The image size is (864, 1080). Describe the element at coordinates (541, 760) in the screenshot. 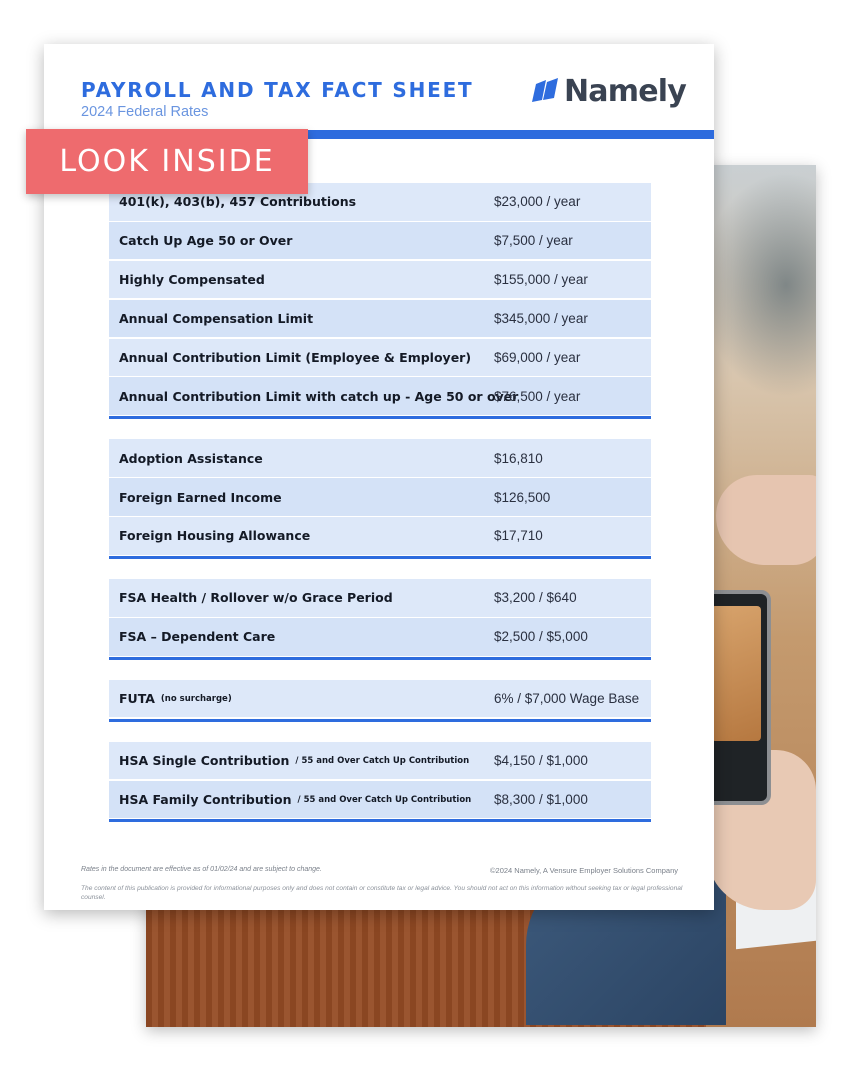

I see `row-value: $4,150 / $1,000` at that location.